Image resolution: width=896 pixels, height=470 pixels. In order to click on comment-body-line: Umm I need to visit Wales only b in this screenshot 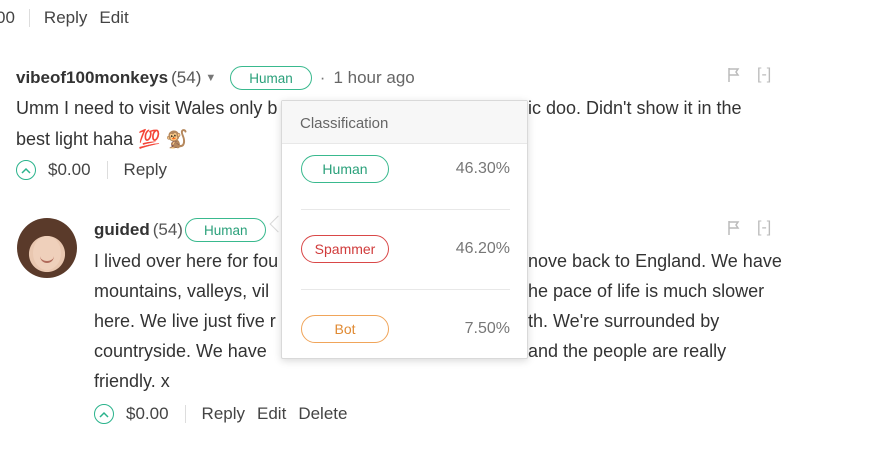, I will do `click(147, 108)`.